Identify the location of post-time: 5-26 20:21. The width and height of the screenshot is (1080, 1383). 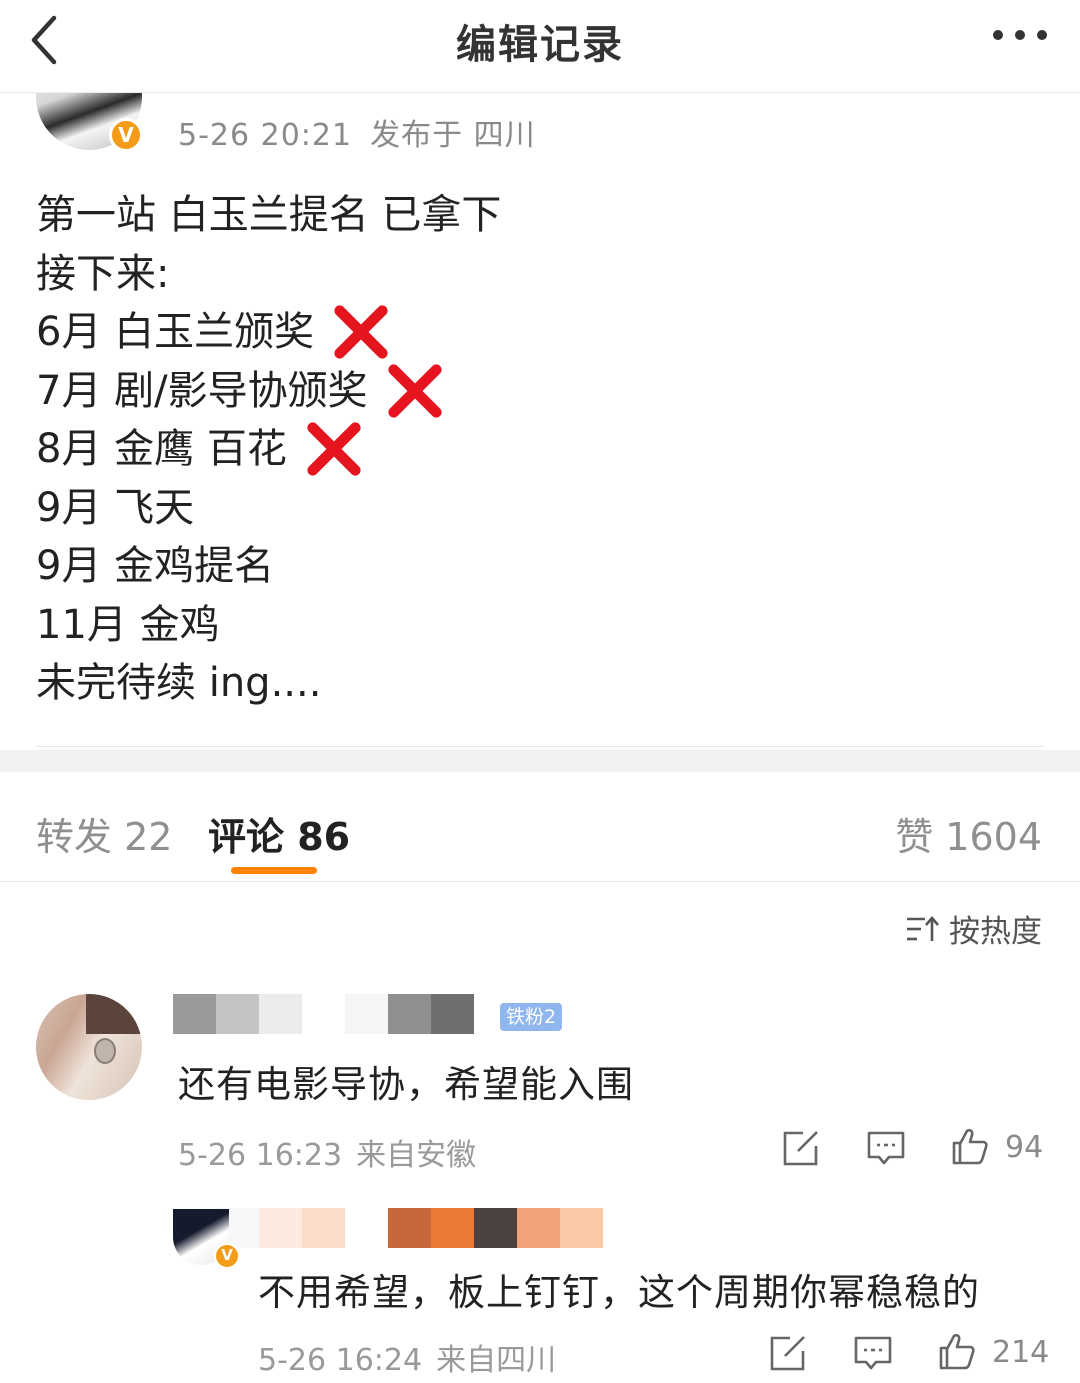
(265, 135).